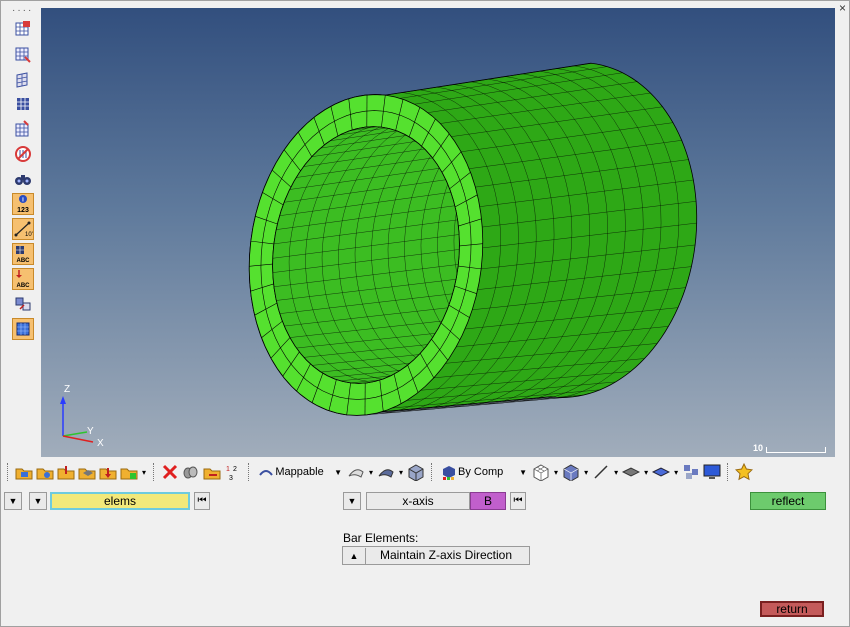 This screenshot has height=627, width=850. Describe the element at coordinates (788, 501) in the screenshot. I see `reflect-button: reflect` at that location.